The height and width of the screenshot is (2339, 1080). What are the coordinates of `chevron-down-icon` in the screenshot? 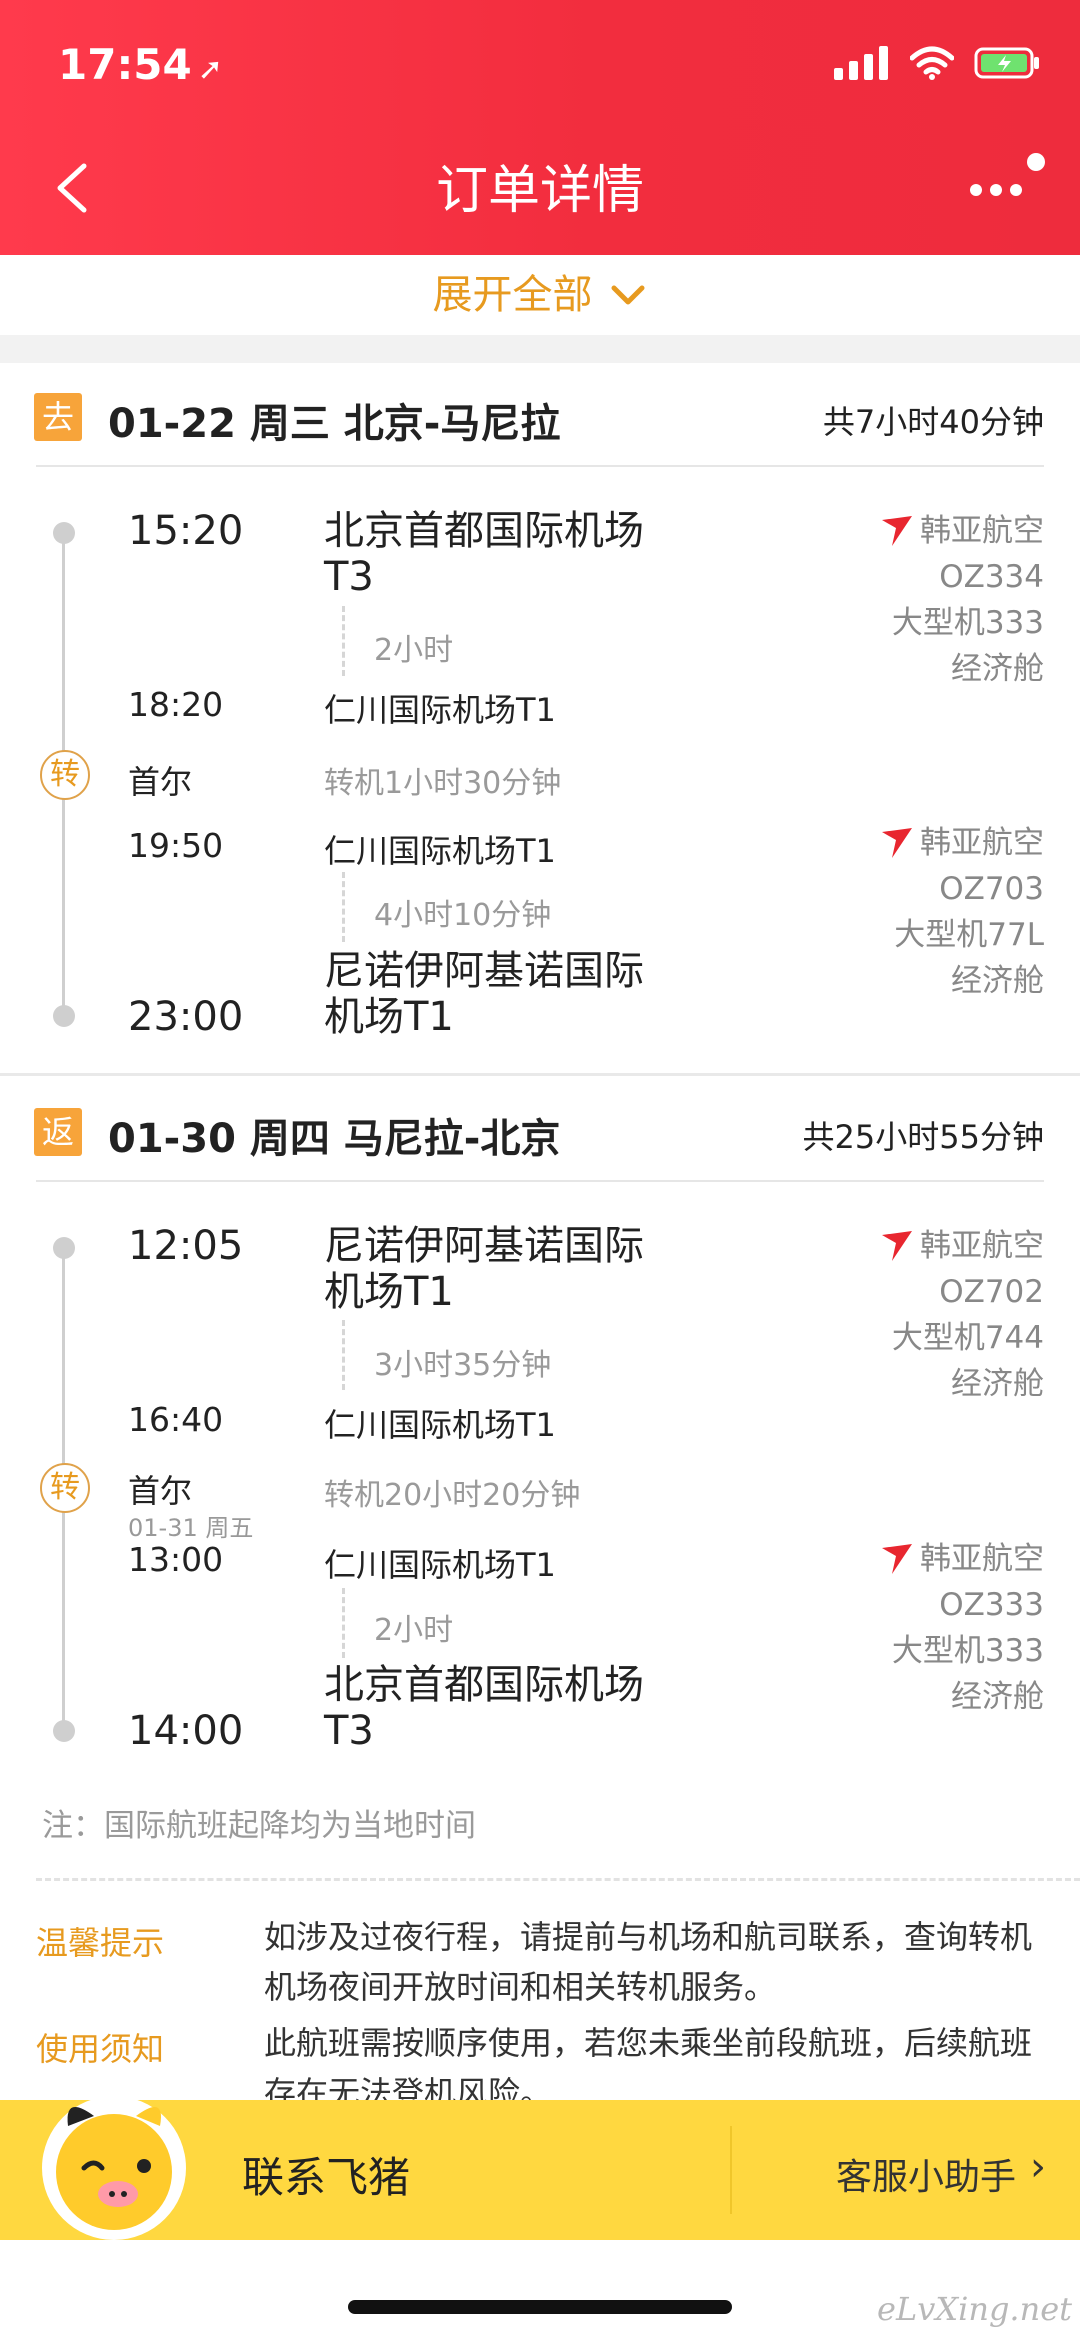 It's located at (628, 295).